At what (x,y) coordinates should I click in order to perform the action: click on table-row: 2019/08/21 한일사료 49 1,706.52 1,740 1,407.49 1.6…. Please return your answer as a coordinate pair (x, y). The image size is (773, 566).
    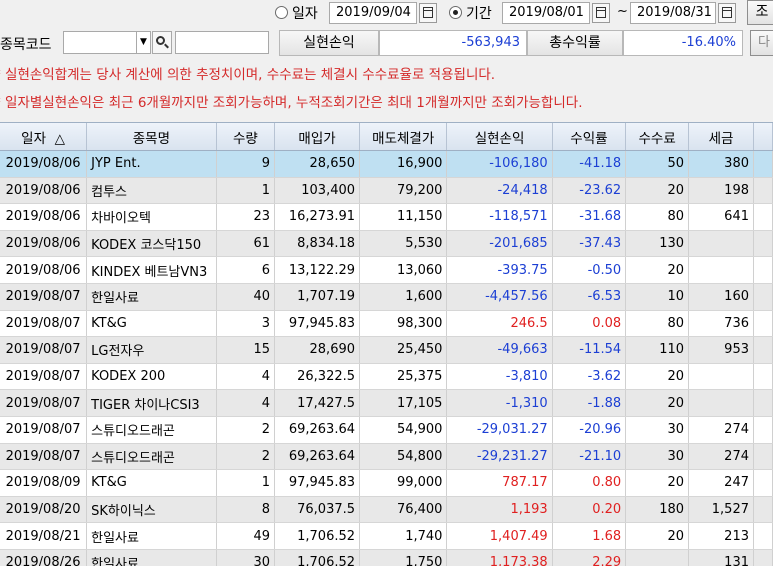
    Looking at the image, I should click on (386, 536).